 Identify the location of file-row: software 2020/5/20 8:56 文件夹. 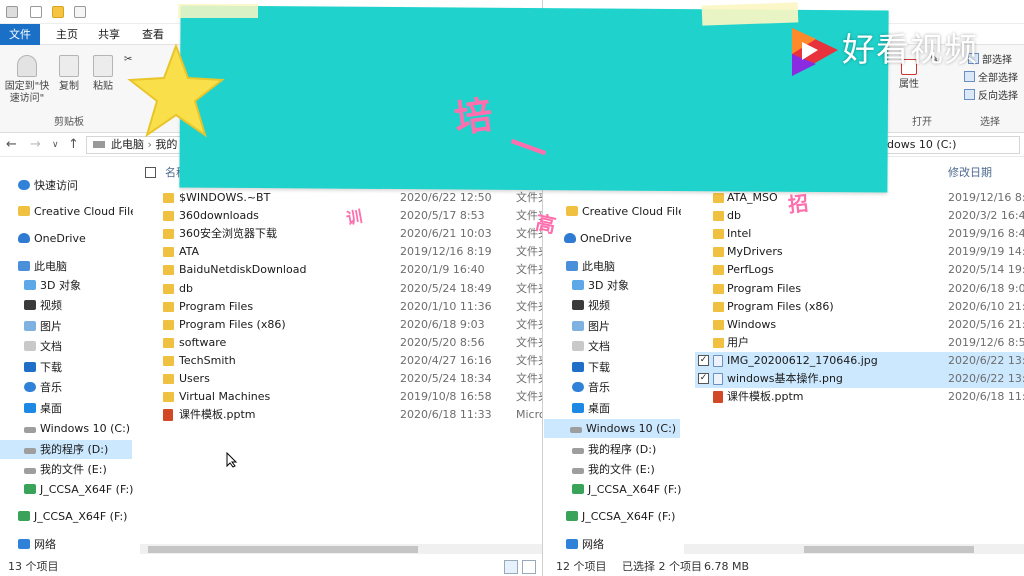
(337, 343).